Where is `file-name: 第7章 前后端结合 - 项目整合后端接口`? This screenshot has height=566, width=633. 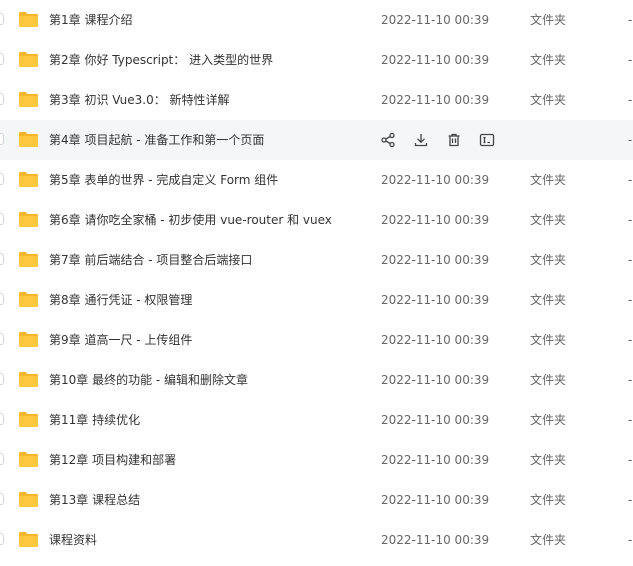
file-name: 第7章 前后端结合 - 项目整合后端接口 is located at coordinates (150, 260).